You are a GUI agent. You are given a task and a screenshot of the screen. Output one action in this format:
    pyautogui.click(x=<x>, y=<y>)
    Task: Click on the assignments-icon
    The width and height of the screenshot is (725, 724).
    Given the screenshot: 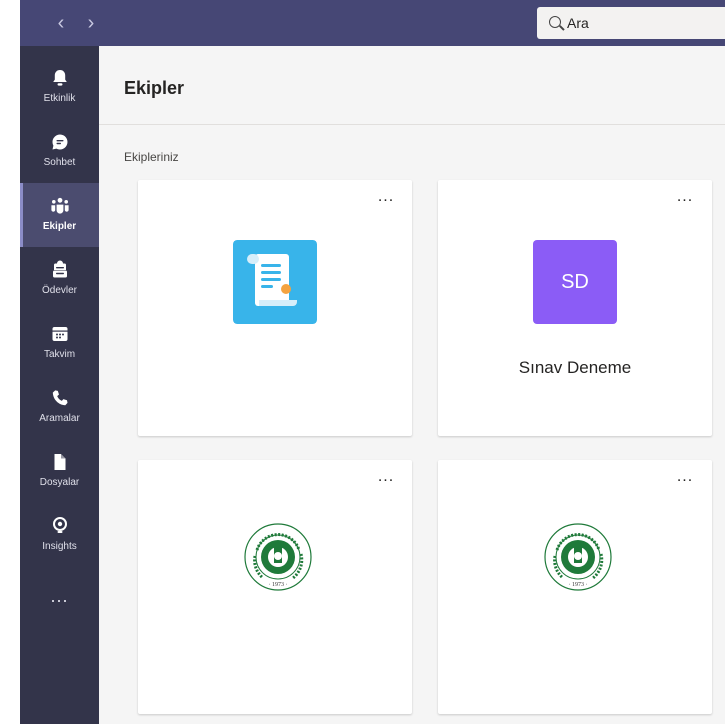 What is the action you would take?
    pyautogui.click(x=60, y=269)
    